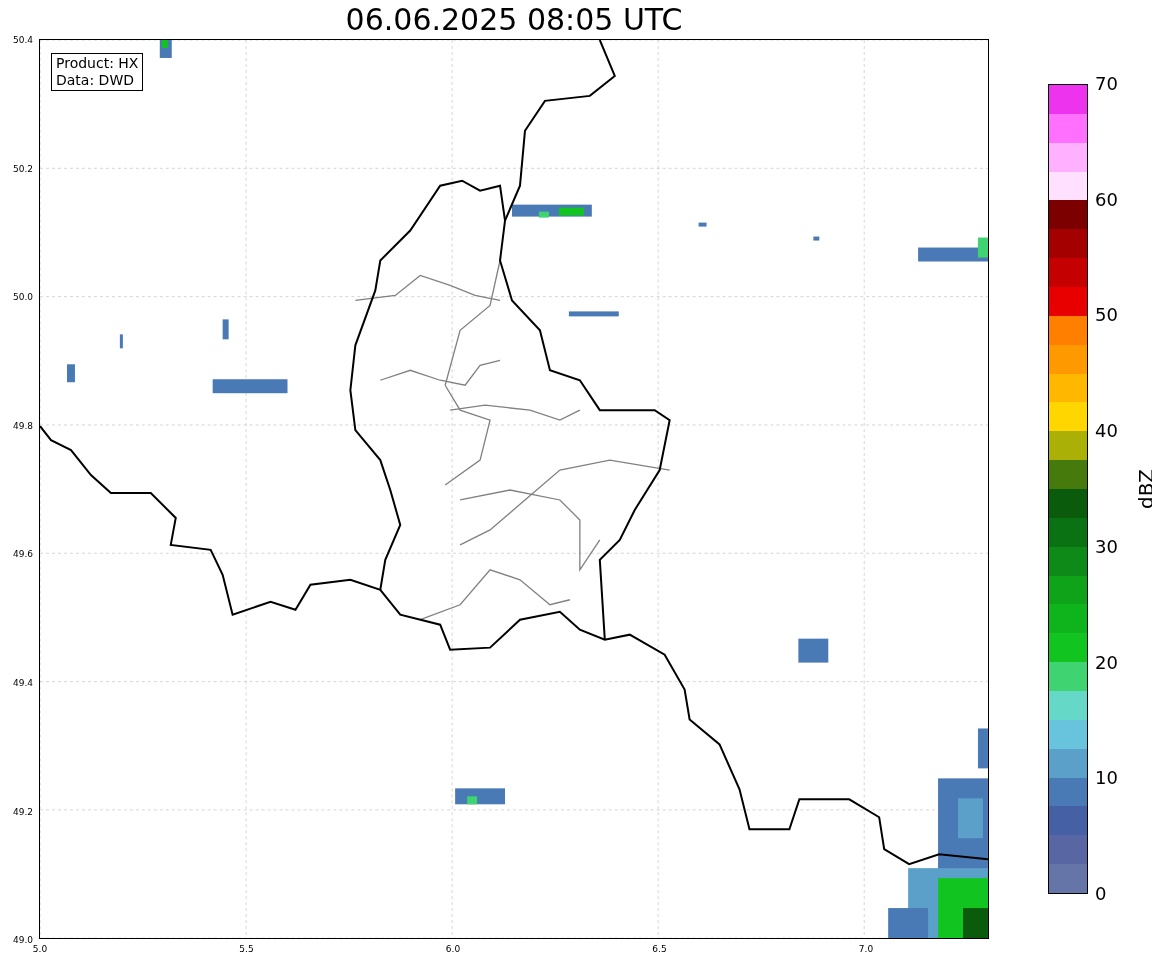  I want to click on colorbar-tick-label: 40, so click(1106, 431).